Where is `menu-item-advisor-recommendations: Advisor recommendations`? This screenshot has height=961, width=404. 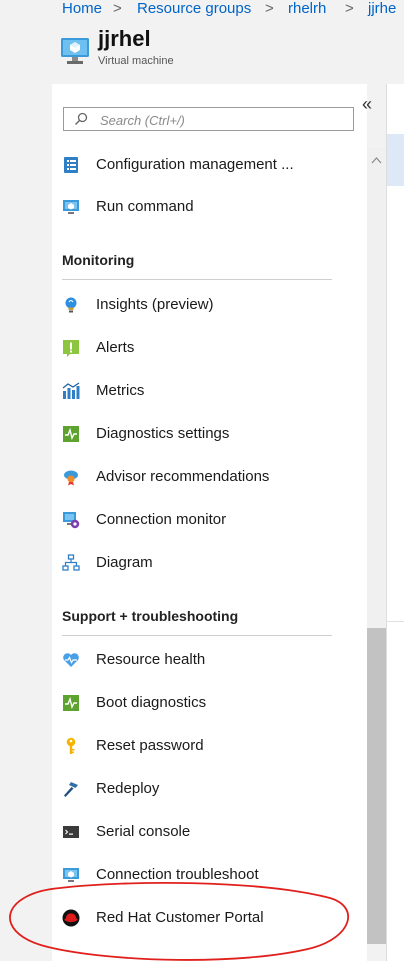
menu-item-advisor-recommendations: Advisor recommendations is located at coordinates (209, 477).